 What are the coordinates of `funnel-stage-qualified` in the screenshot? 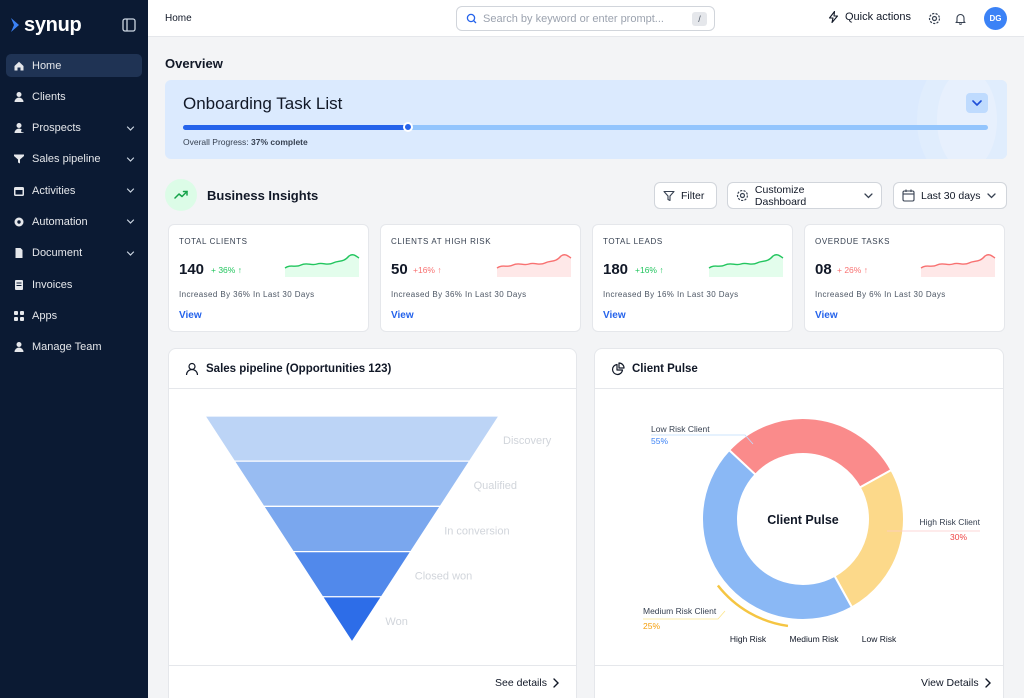 It's located at (352, 483).